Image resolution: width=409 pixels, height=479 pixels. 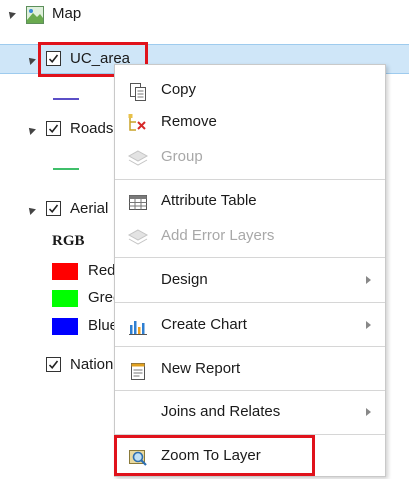 I want to click on aerial-checkbox, so click(x=53, y=208).